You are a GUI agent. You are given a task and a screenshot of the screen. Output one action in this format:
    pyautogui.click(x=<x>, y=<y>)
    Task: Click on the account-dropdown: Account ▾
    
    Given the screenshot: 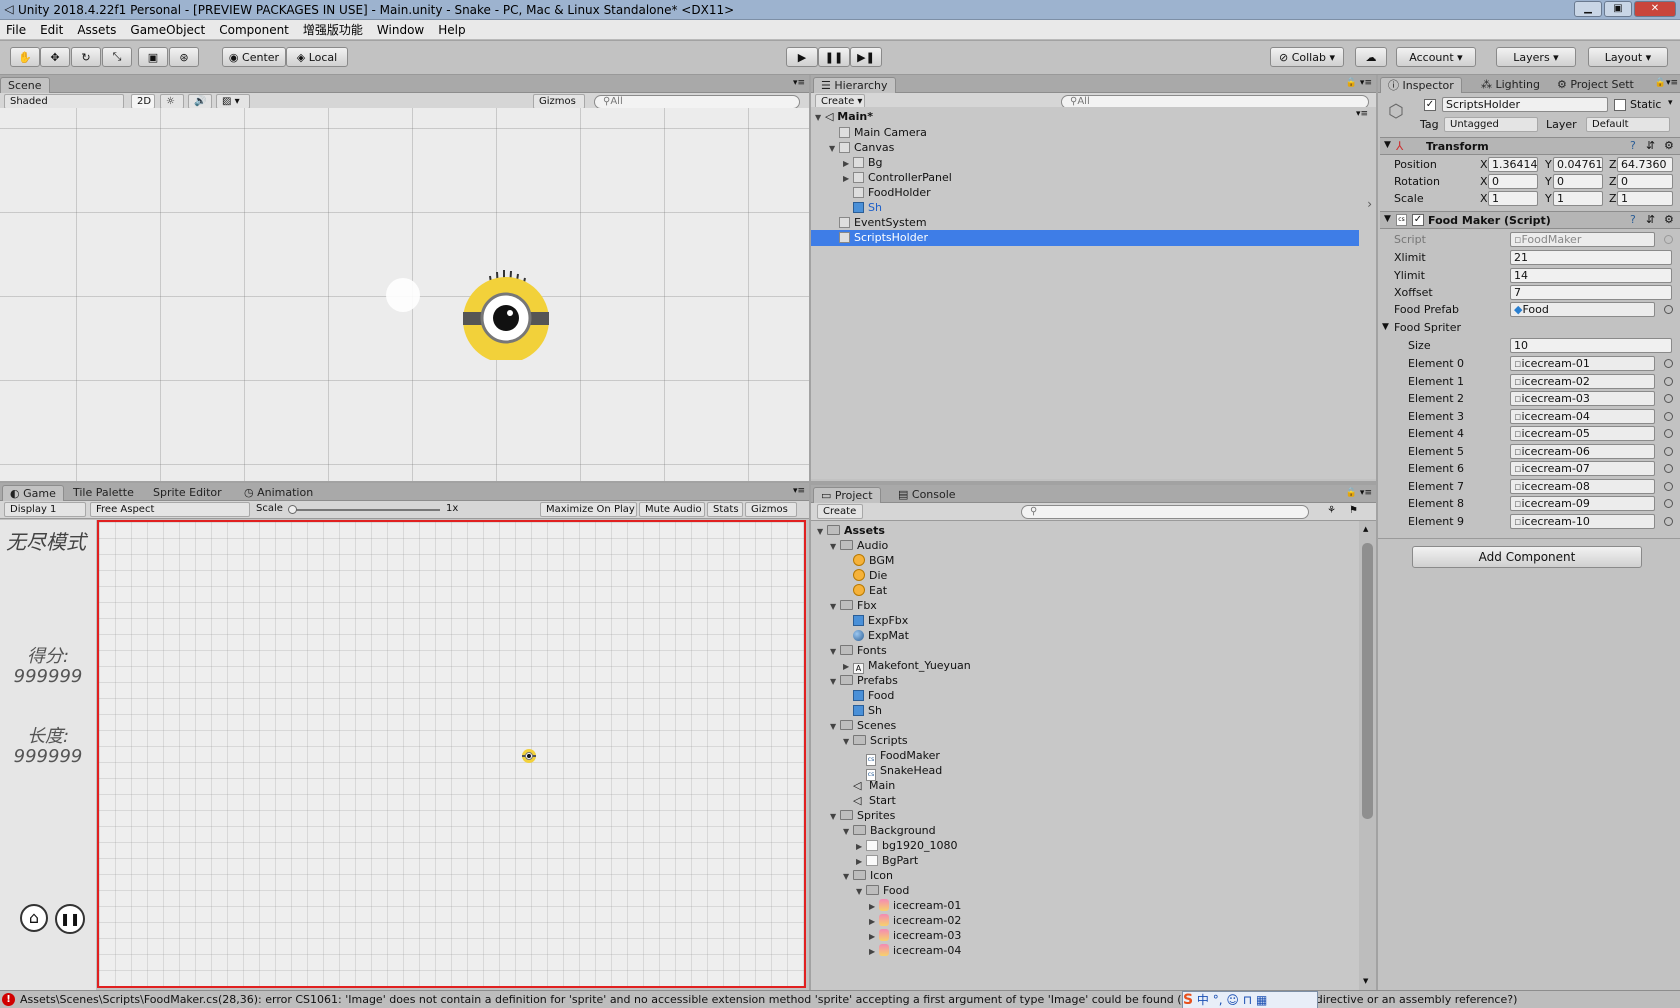 What is the action you would take?
    pyautogui.click(x=1436, y=57)
    